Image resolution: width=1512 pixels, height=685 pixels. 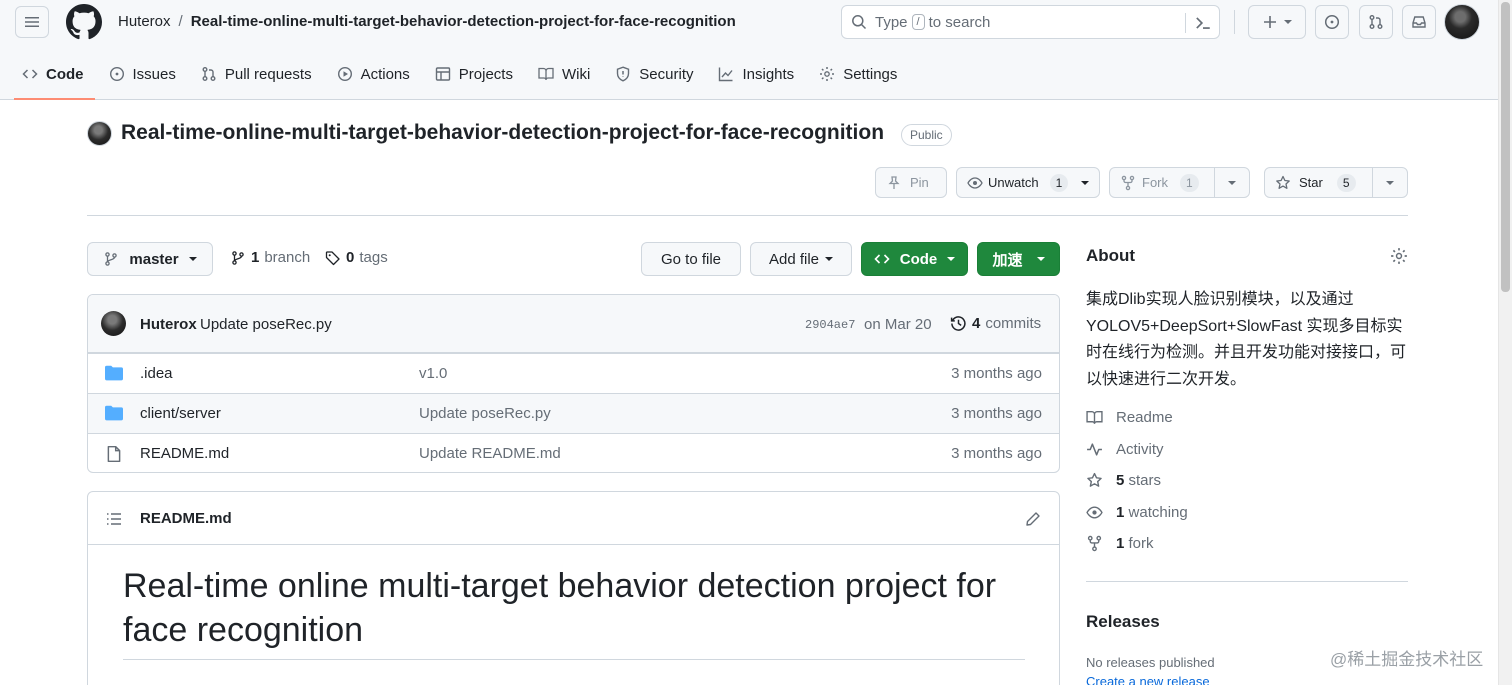 What do you see at coordinates (1277, 22) in the screenshot?
I see `create-new-button` at bounding box center [1277, 22].